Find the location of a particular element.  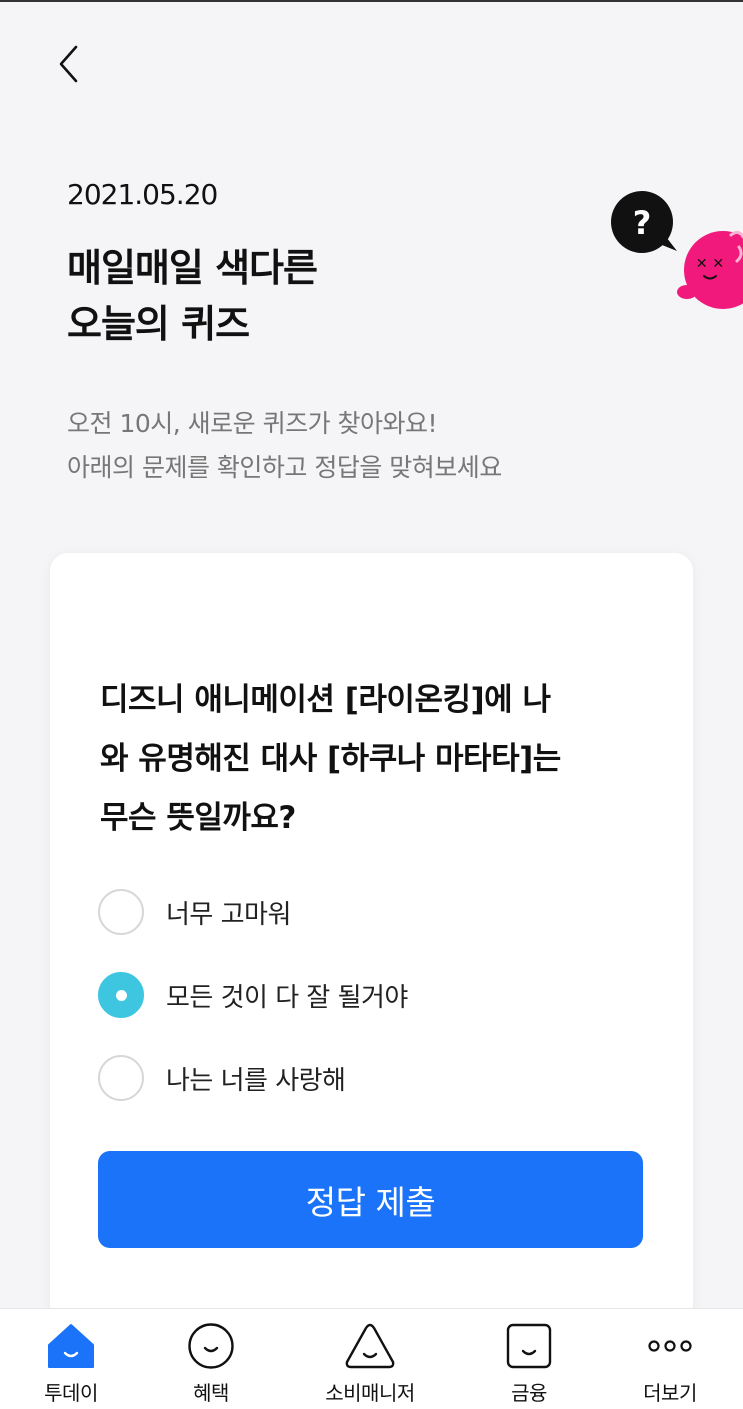

tab-benefits: 혜택 is located at coordinates (211, 1359).